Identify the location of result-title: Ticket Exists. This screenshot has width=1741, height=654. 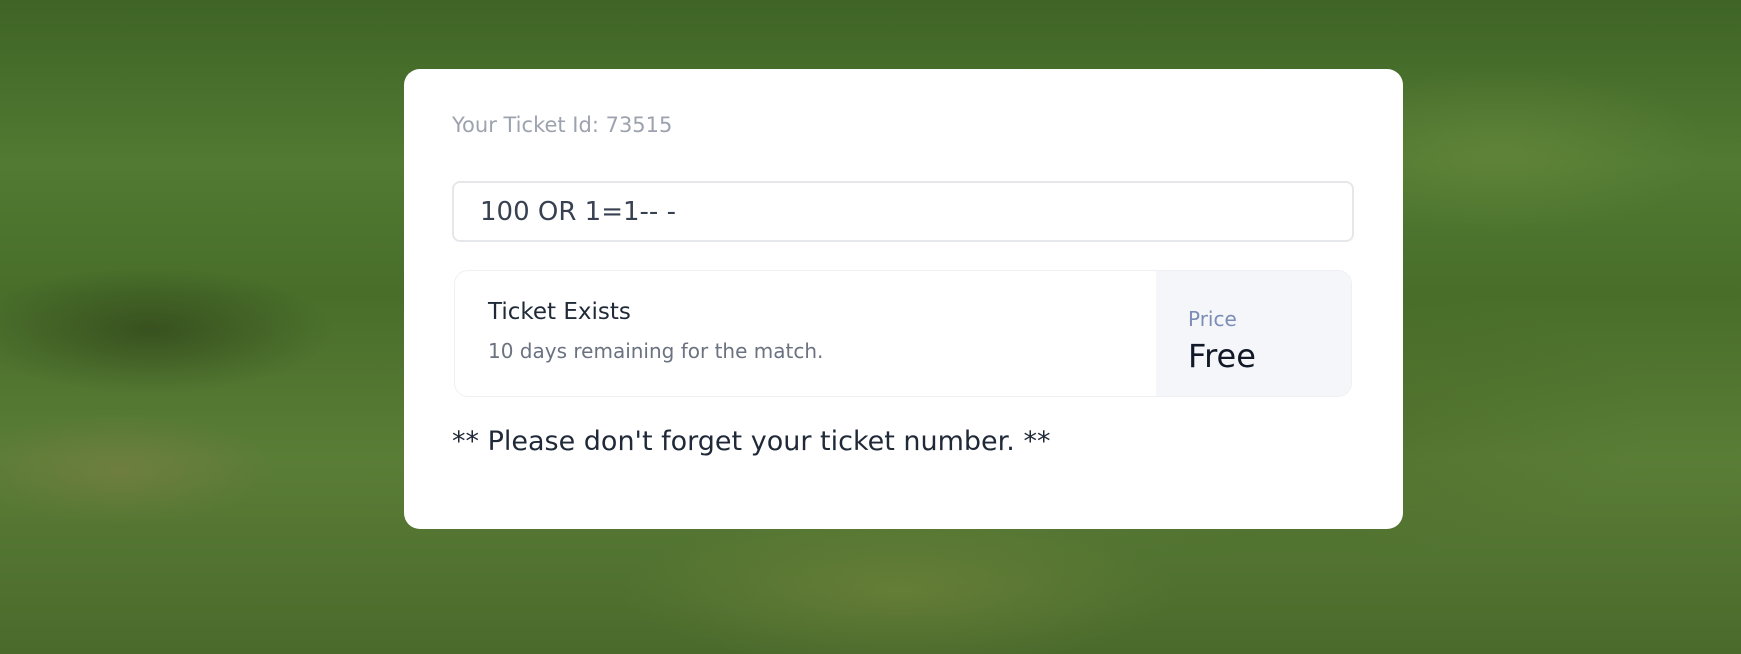
(559, 312).